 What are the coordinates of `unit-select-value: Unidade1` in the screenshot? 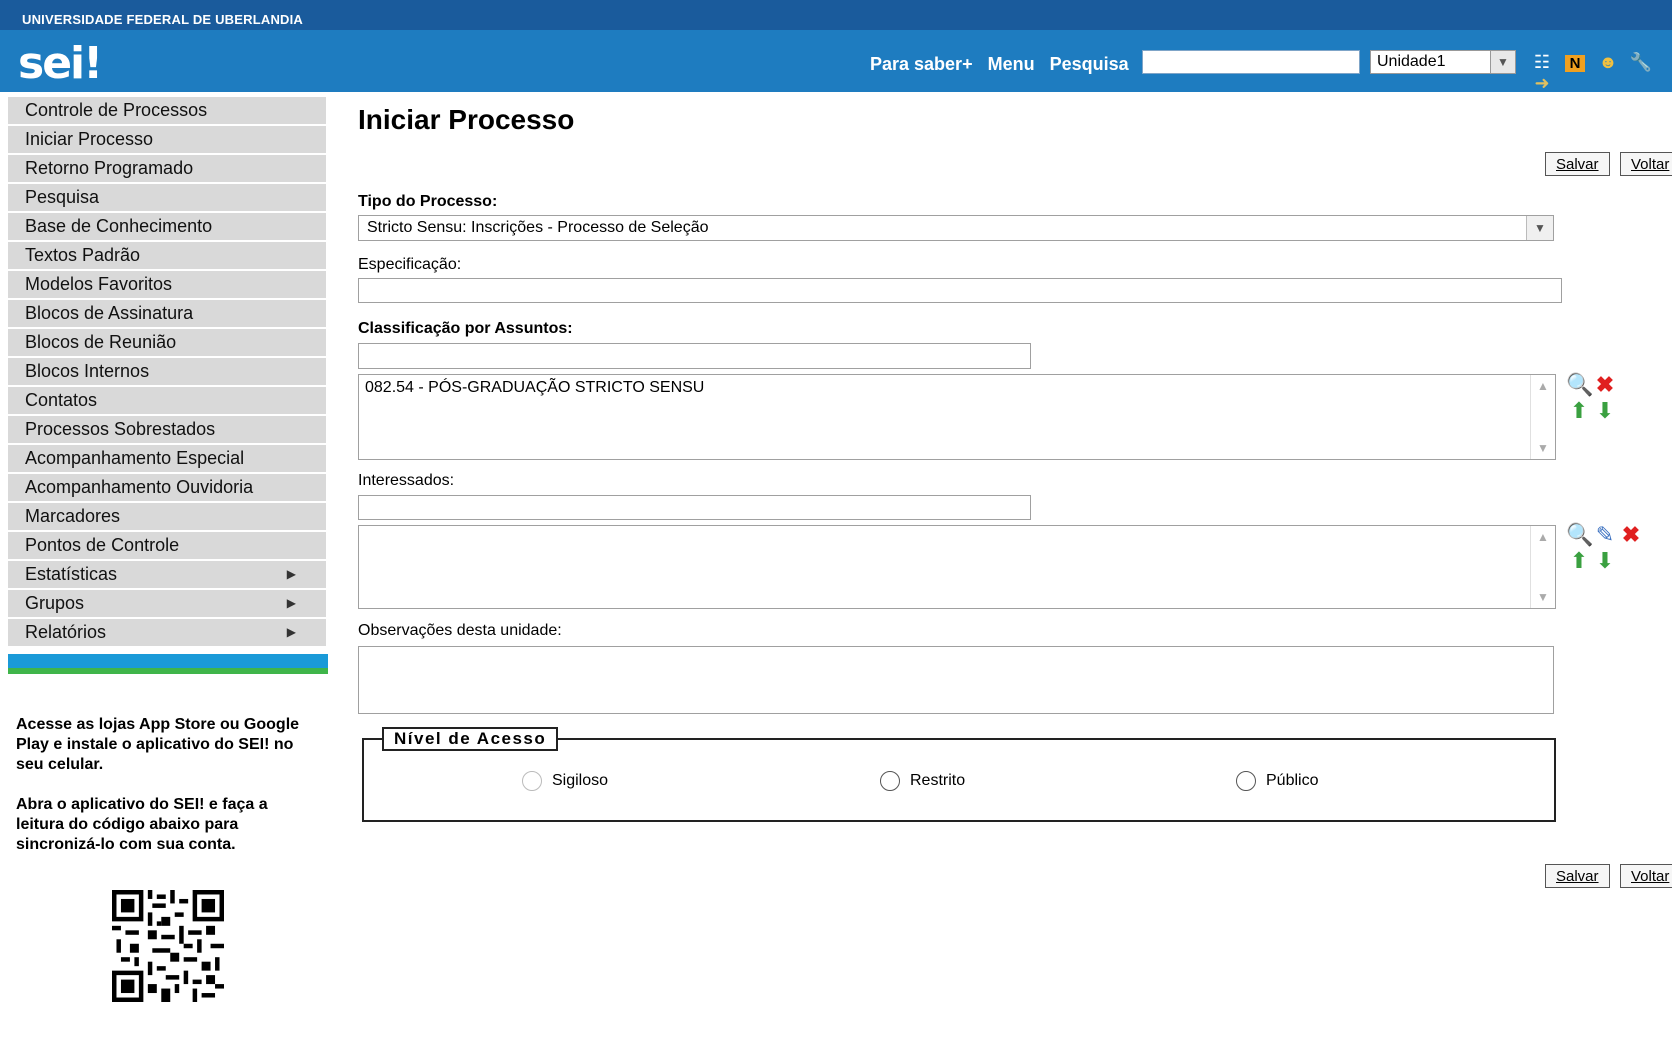 It's located at (1411, 61).